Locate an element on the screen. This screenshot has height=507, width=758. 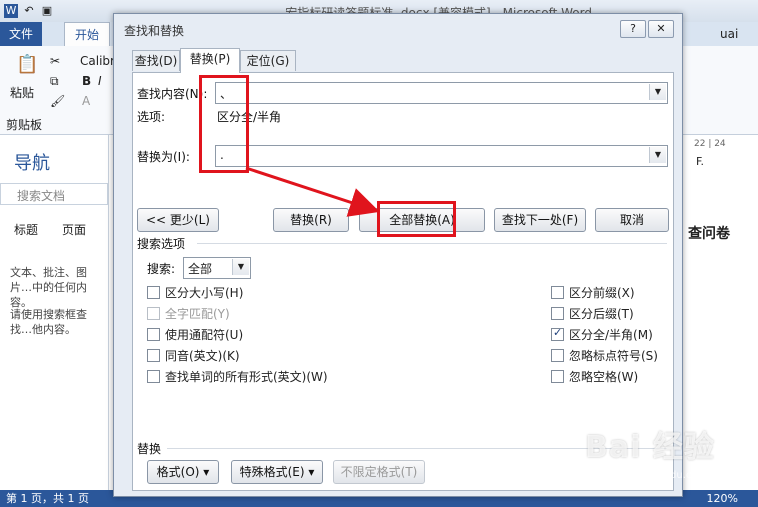
baidu-watermark: Bai 经验 is located at coordinates (650, 447).